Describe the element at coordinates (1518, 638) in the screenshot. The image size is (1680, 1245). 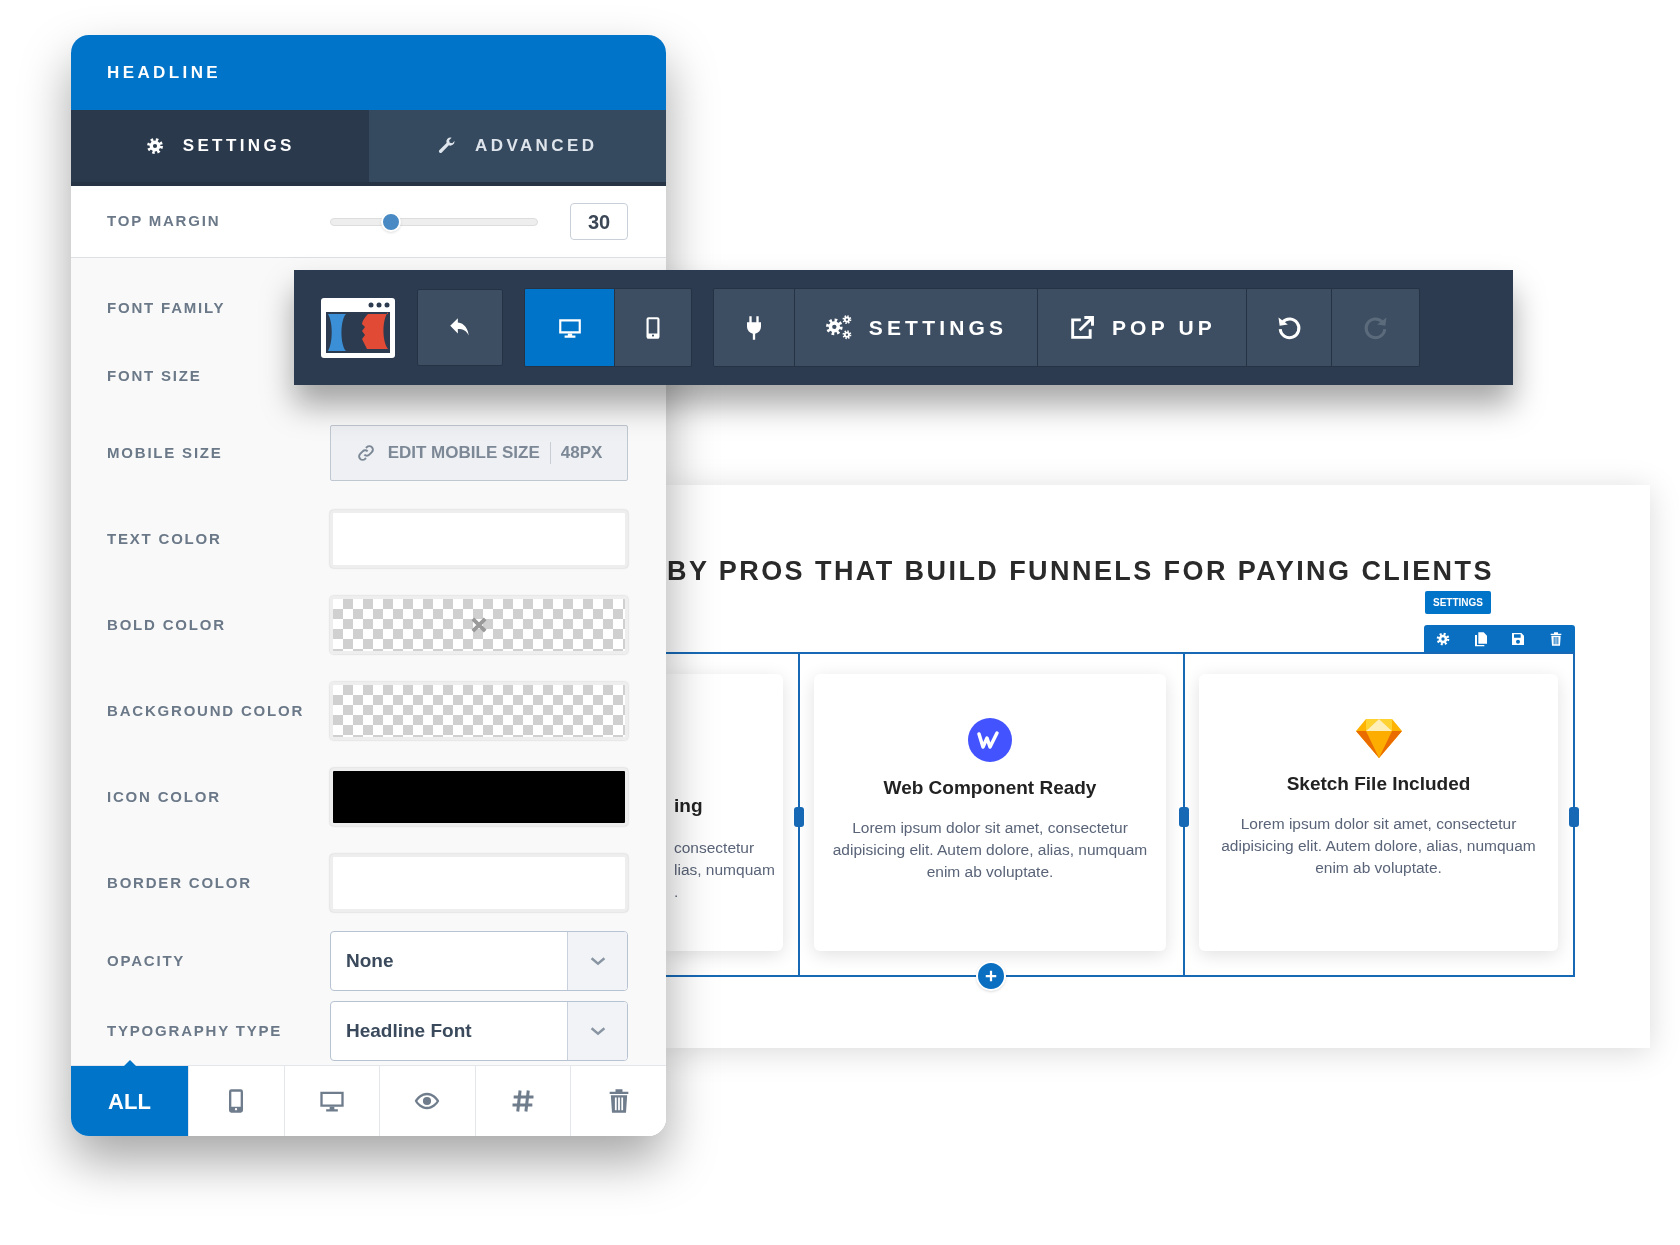
I see `save-icon` at that location.